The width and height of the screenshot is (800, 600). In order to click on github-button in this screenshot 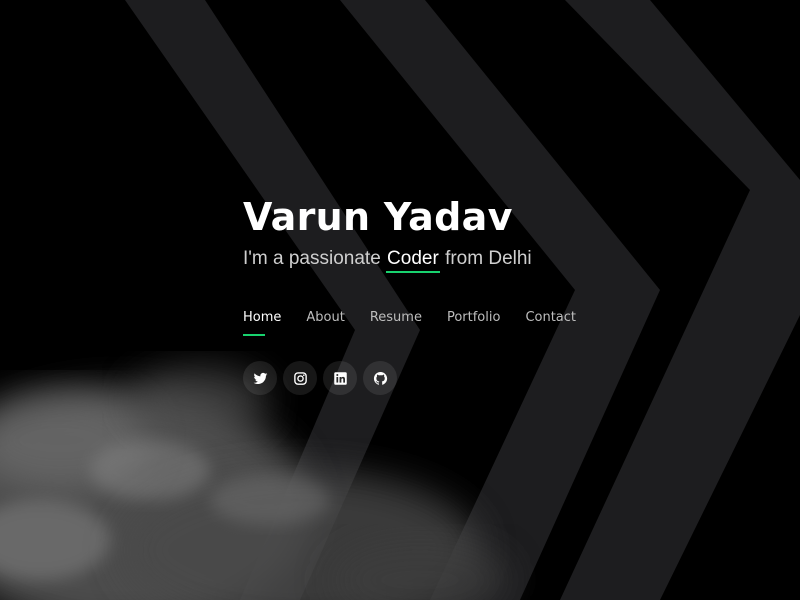, I will do `click(380, 378)`.